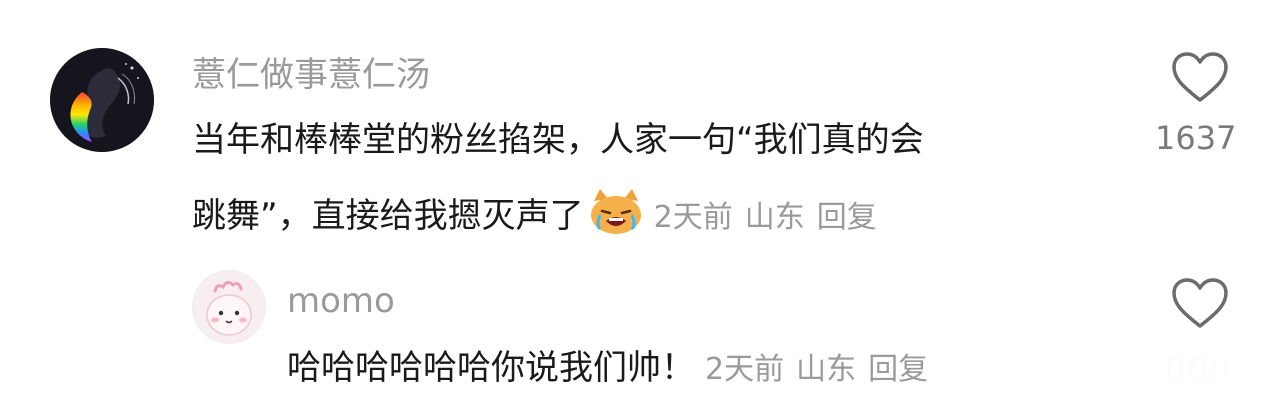 The height and width of the screenshot is (407, 1277). Describe the element at coordinates (311, 75) in the screenshot. I see `username: 薏仁做事薏仁汤` at that location.